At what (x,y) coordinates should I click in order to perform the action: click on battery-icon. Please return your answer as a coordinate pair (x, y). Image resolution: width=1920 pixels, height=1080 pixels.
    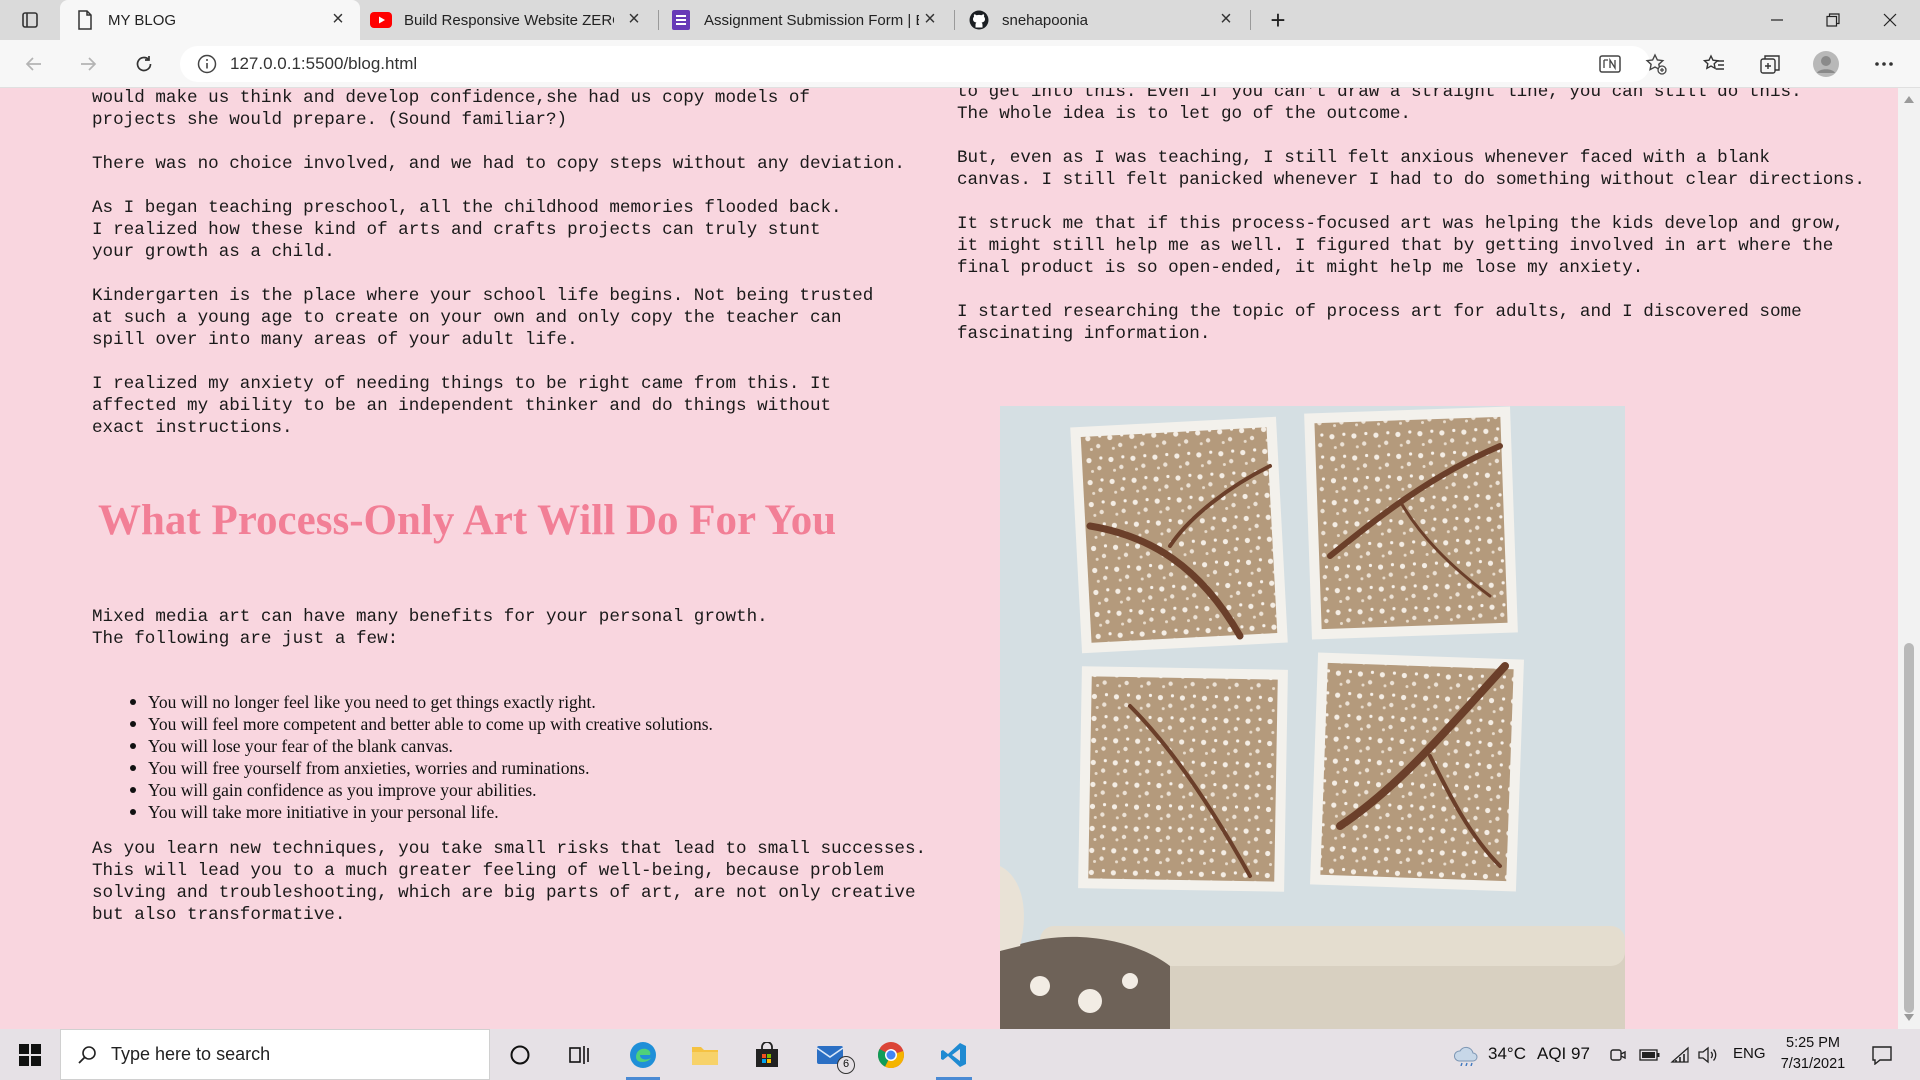
    Looking at the image, I should click on (1649, 1054).